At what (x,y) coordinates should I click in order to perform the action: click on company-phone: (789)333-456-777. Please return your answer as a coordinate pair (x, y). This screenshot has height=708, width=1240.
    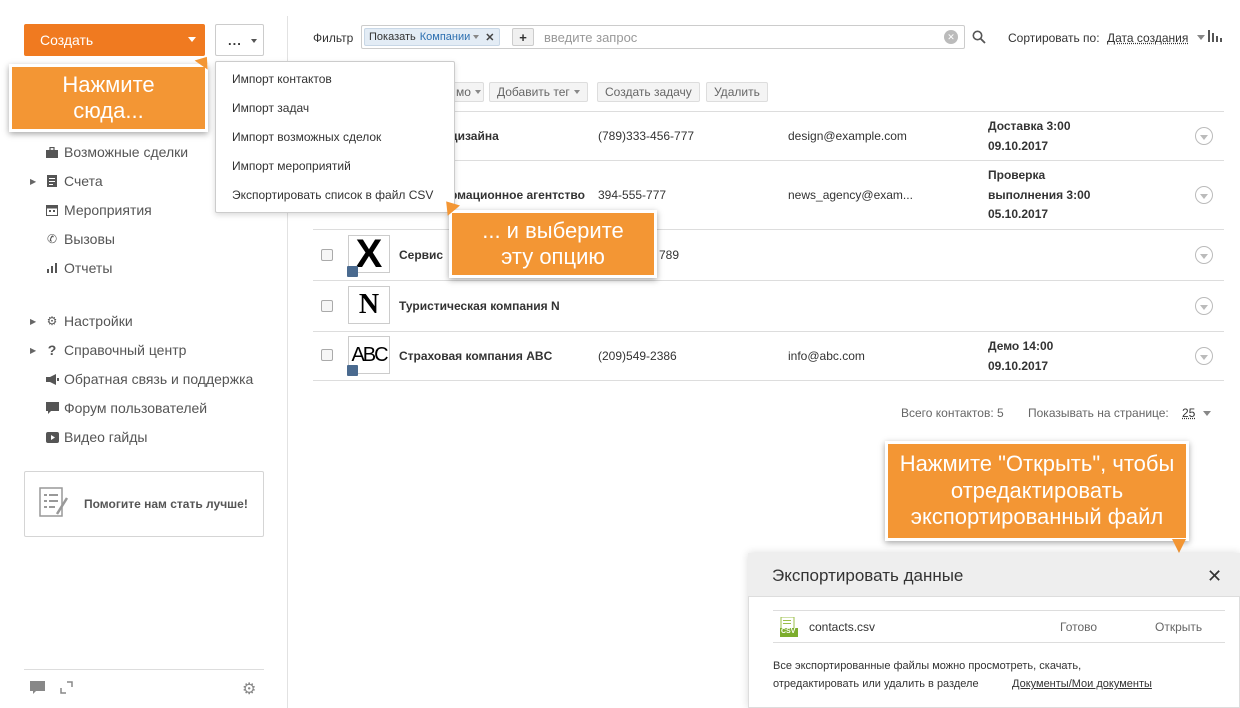
    Looking at the image, I should click on (646, 136).